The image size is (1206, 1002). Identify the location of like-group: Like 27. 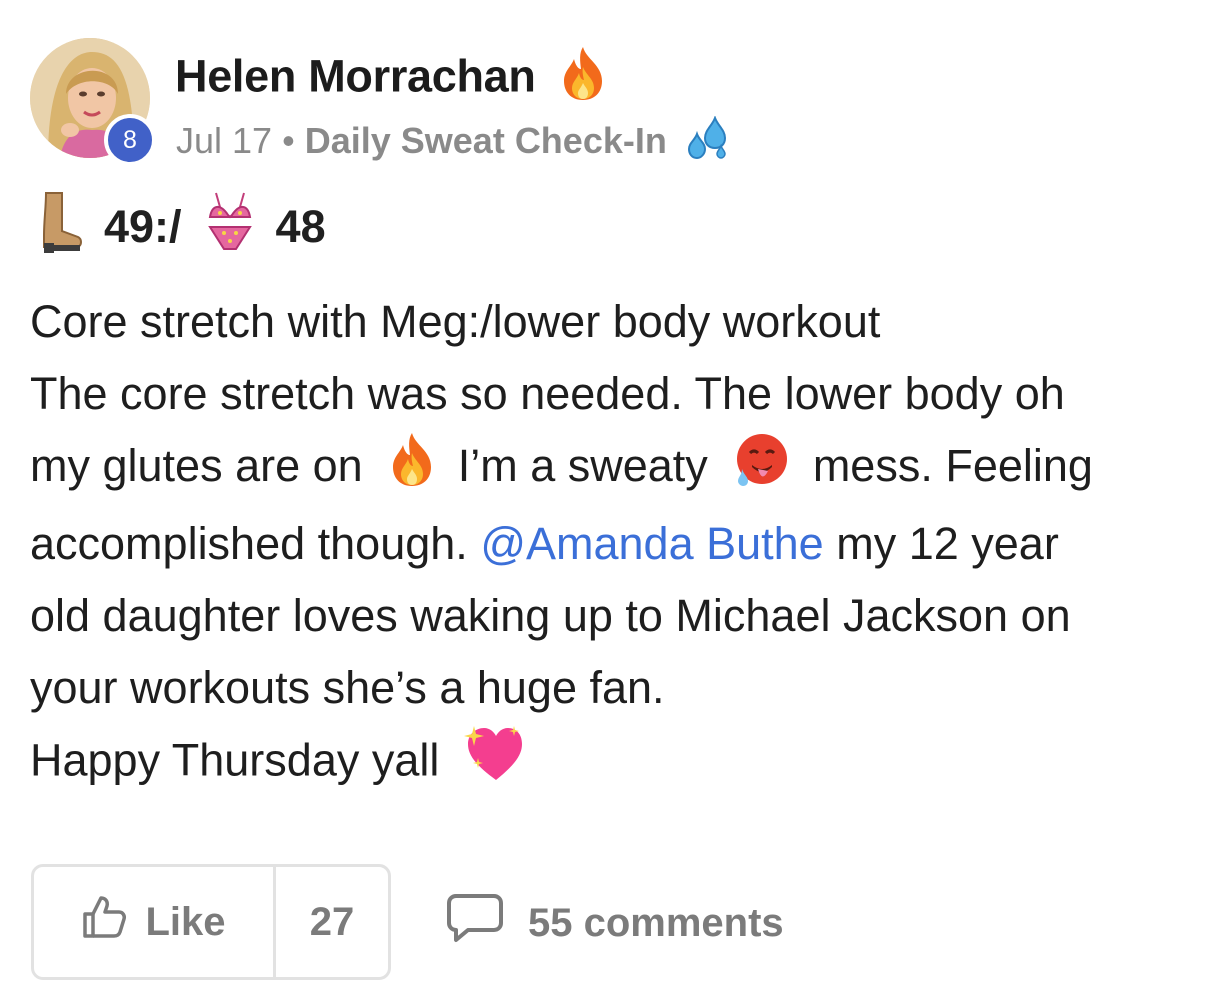
(211, 922).